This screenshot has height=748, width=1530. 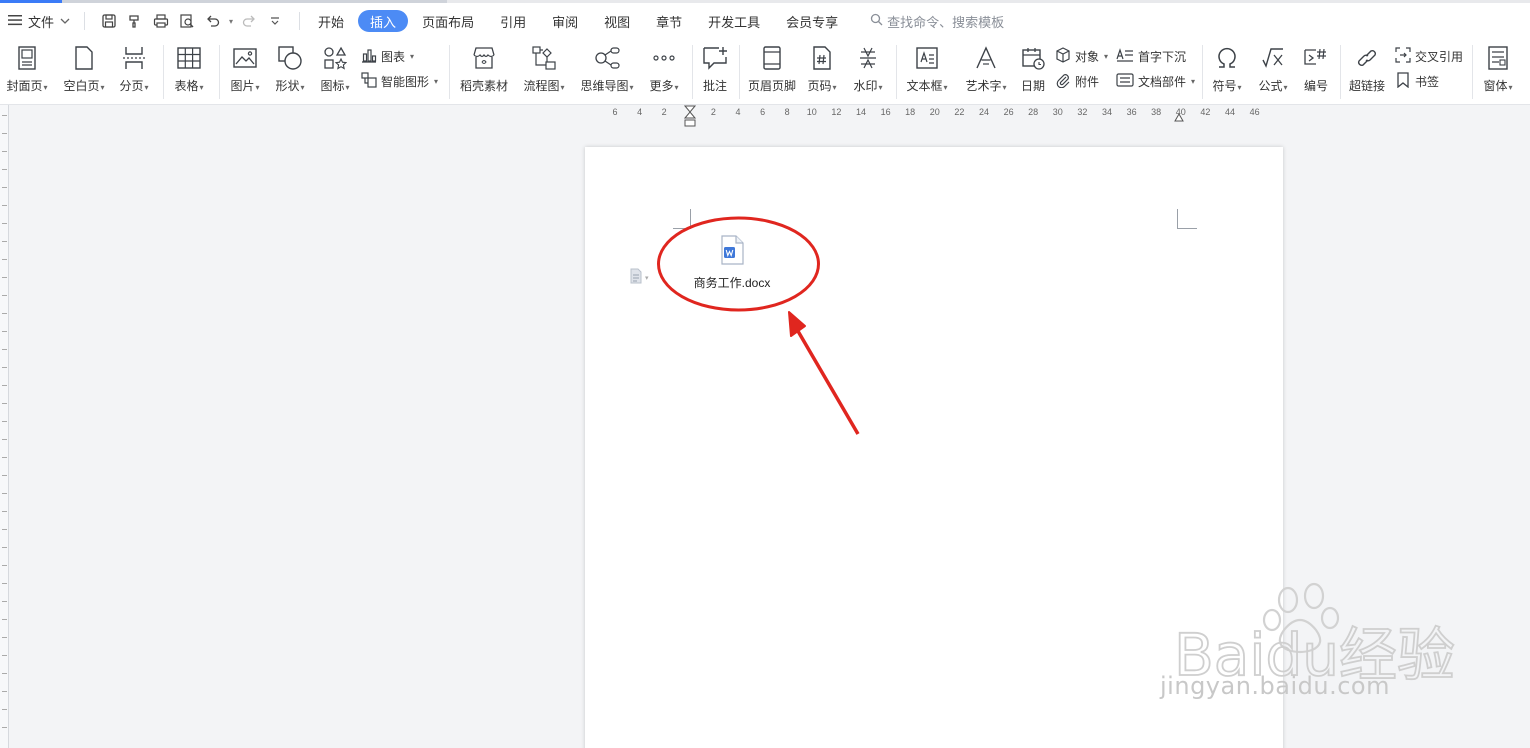 What do you see at coordinates (812, 21) in the screenshot?
I see `tab-member: 会员专享` at bounding box center [812, 21].